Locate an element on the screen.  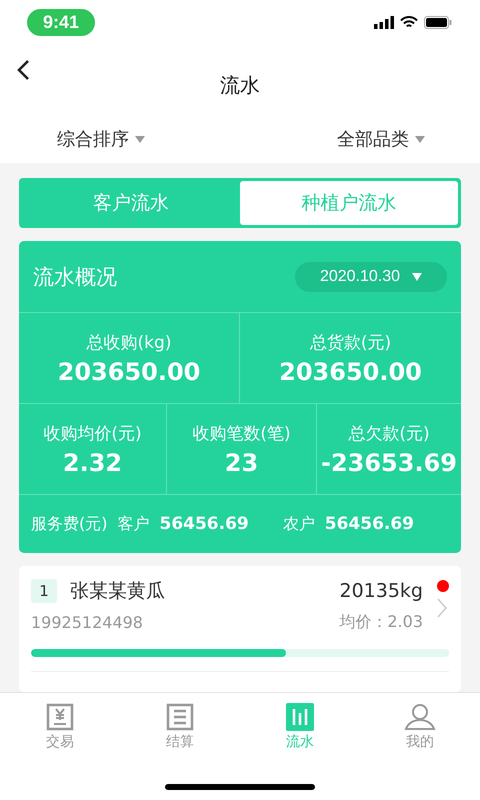
segment-tab: 种植户流水 is located at coordinates (349, 203).